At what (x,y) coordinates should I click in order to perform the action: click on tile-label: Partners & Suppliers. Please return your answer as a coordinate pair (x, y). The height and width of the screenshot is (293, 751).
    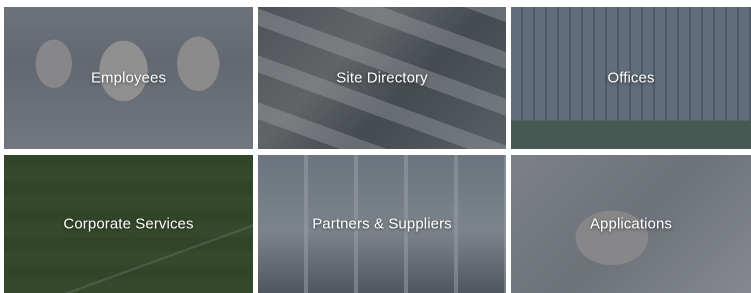
    Looking at the image, I should click on (382, 224).